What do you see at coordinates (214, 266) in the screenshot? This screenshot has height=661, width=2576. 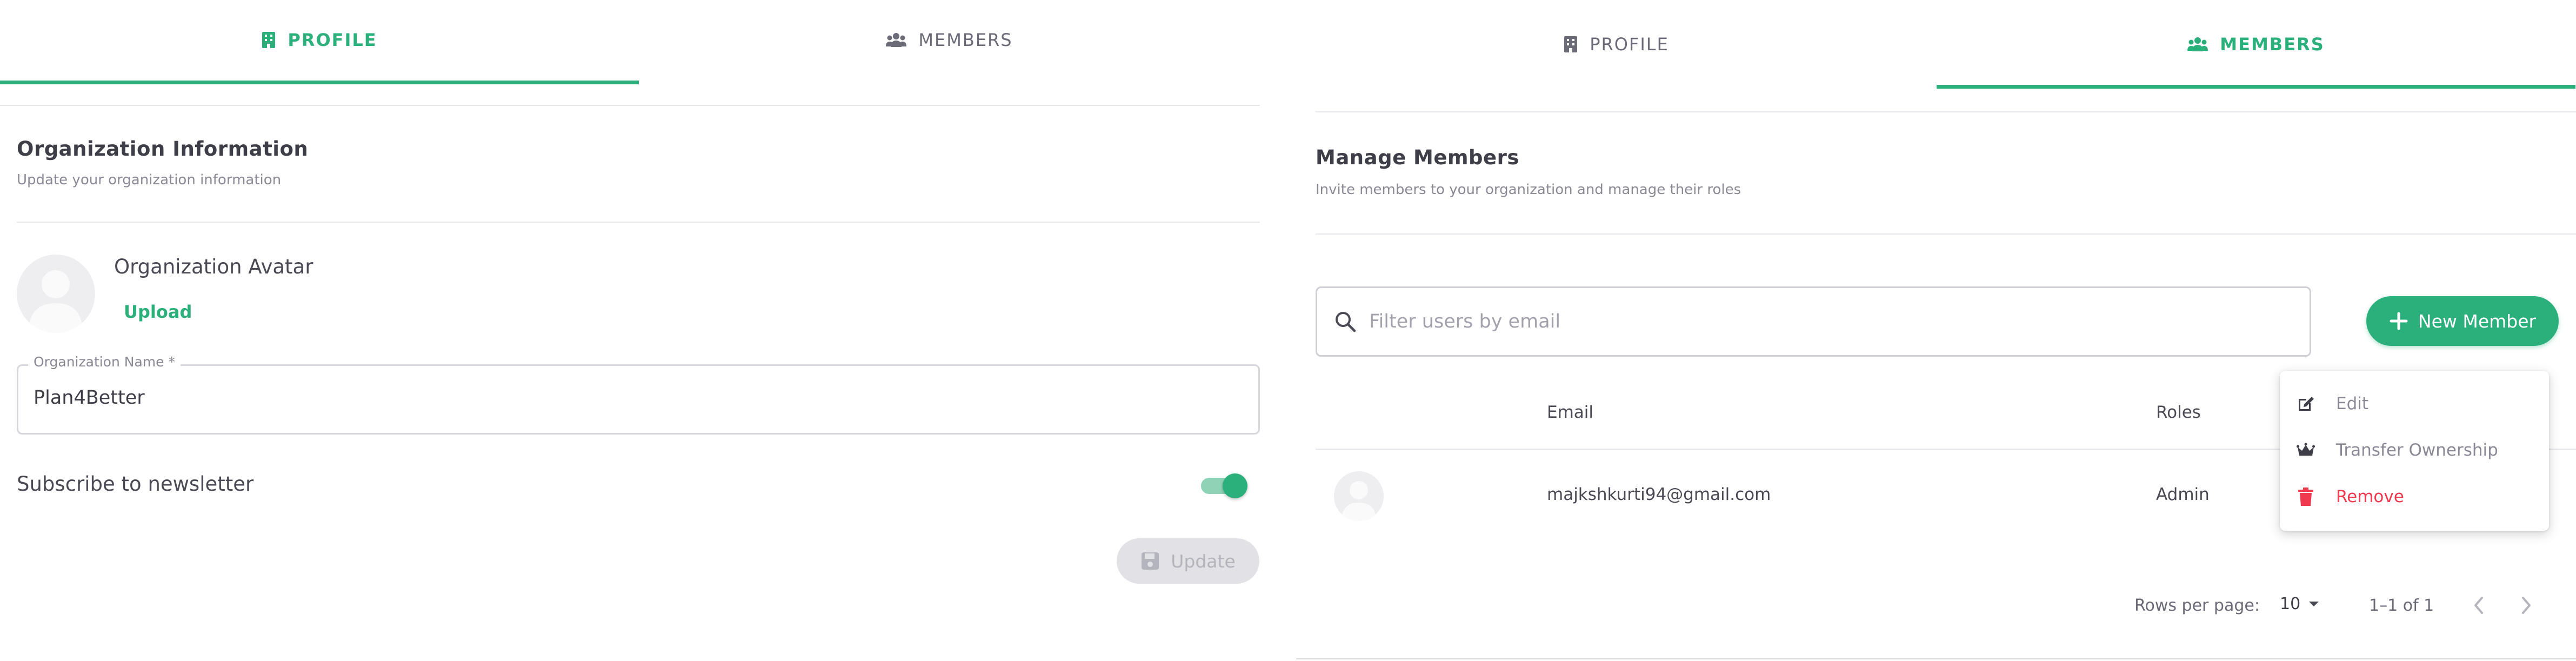 I see `organization-avatar-label: Organization Avatar` at bounding box center [214, 266].